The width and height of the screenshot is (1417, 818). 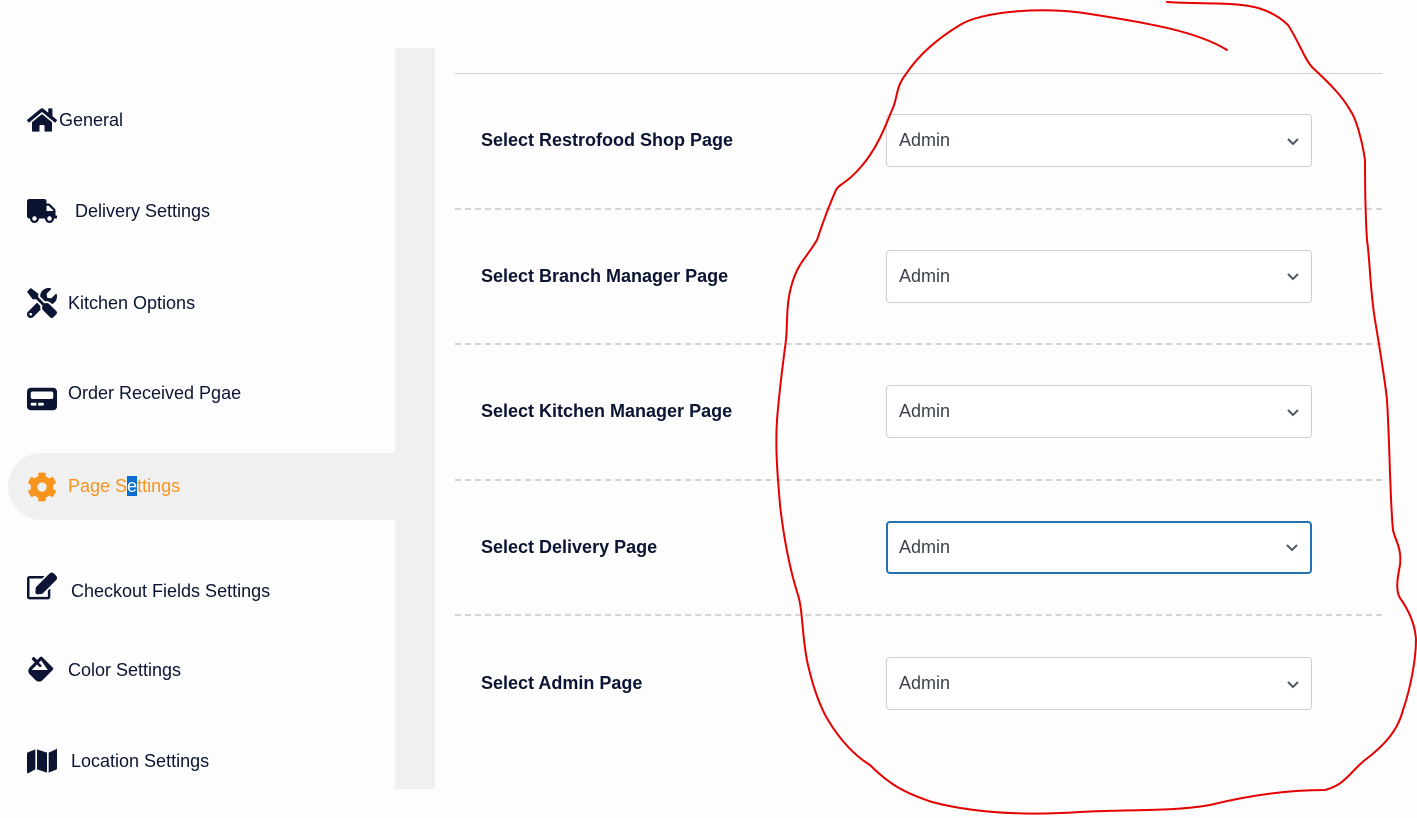 What do you see at coordinates (125, 669) in the screenshot?
I see `sidebar-item-label: Color Settings` at bounding box center [125, 669].